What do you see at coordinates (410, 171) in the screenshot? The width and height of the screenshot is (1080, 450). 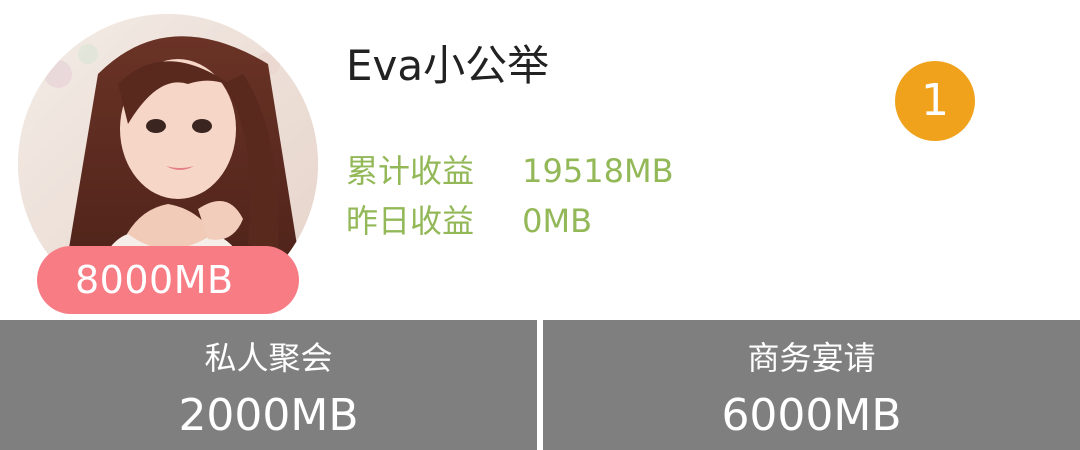 I see `total-earnings-label: 累计收益` at bounding box center [410, 171].